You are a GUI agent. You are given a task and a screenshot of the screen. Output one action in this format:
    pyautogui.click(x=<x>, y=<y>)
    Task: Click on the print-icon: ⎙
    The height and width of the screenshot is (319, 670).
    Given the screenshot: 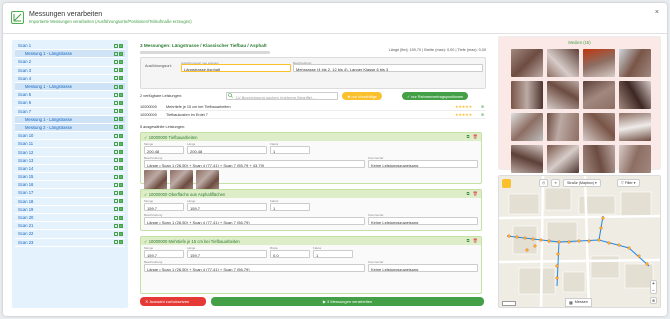 What is the action you would take?
    pyautogui.click(x=543, y=183)
    